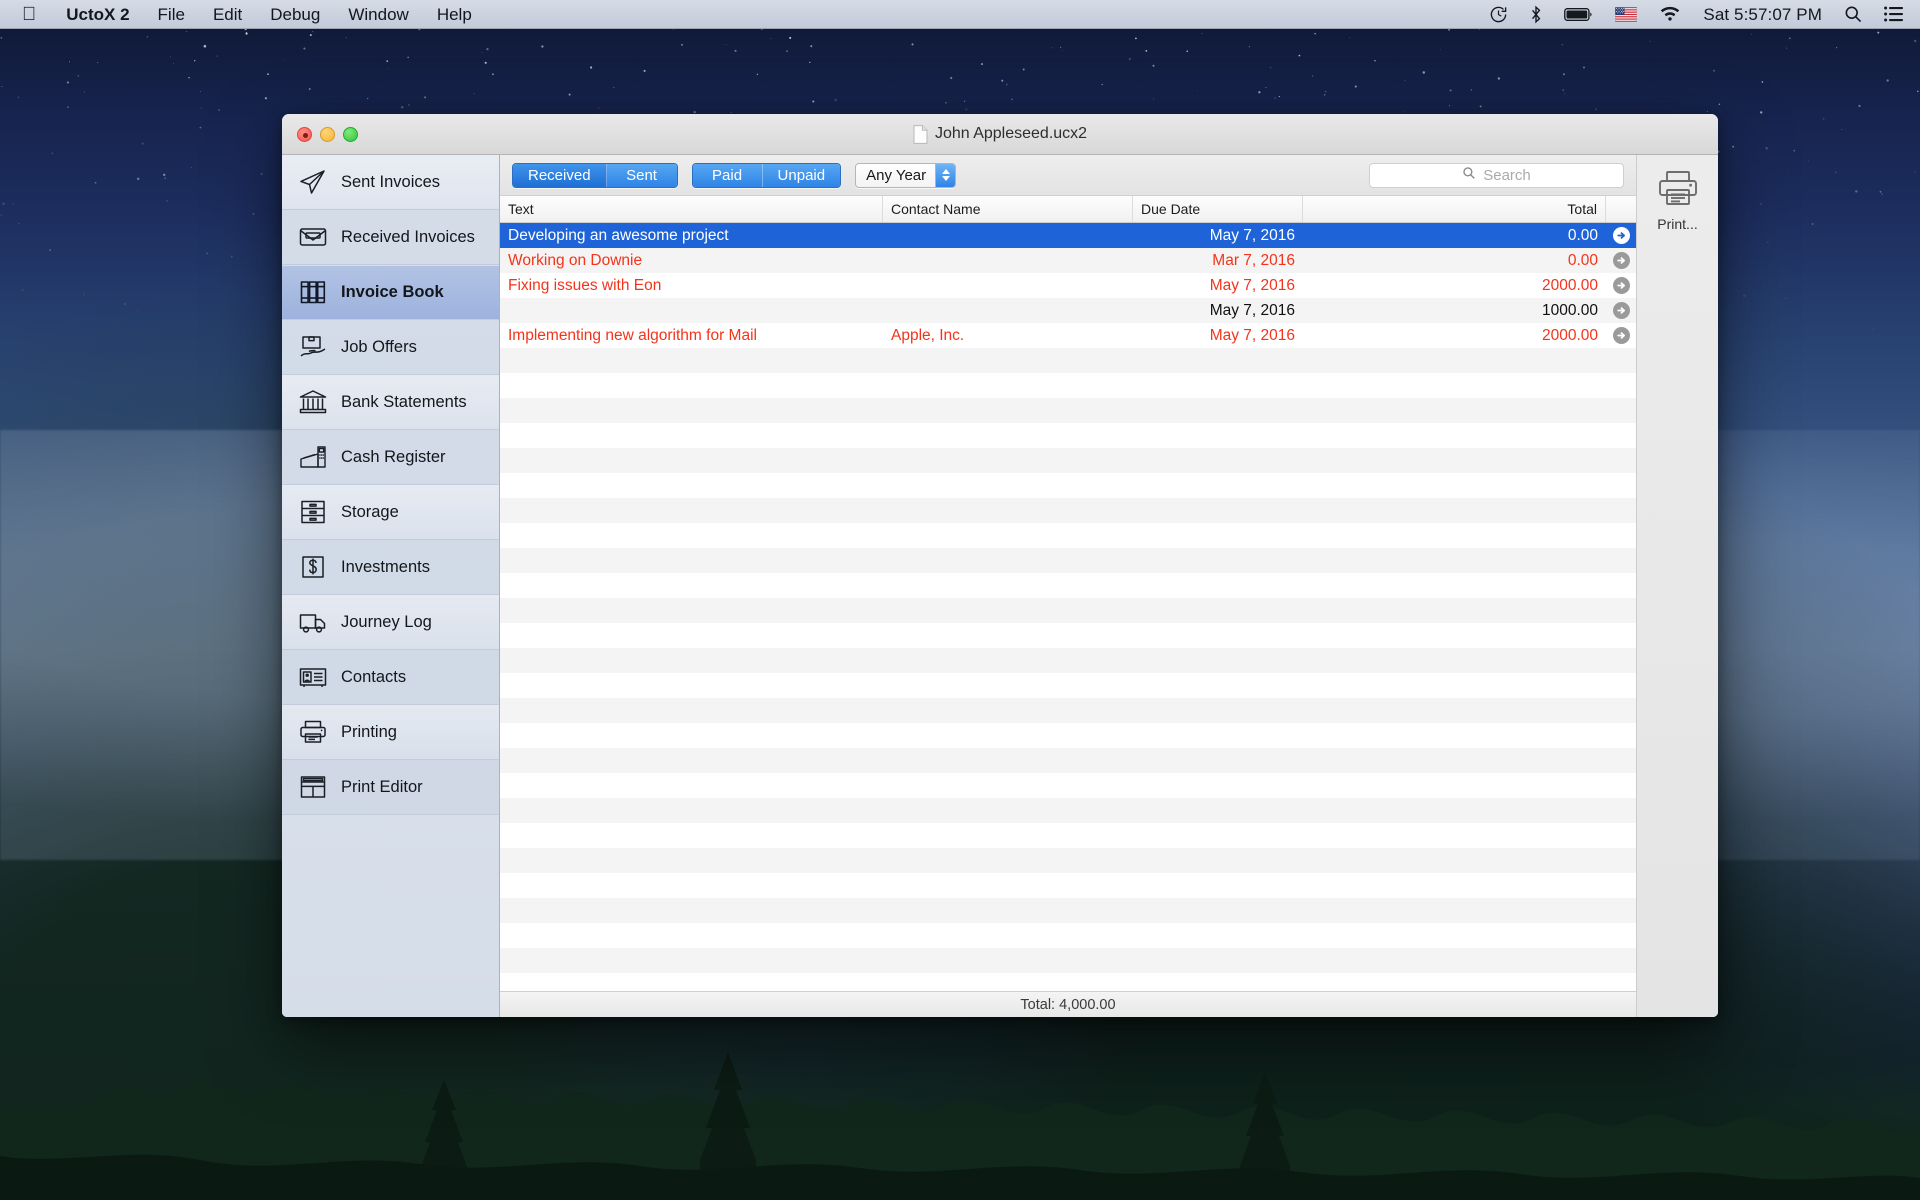 This screenshot has height=1200, width=1920. What do you see at coordinates (390, 787) in the screenshot?
I see `sidebar-item-print-editor: Print Editor` at bounding box center [390, 787].